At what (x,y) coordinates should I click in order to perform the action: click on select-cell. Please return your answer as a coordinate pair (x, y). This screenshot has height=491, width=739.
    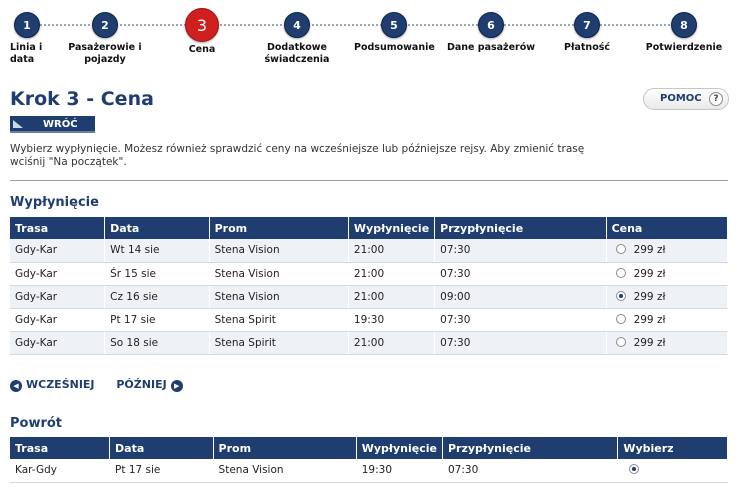
    Looking at the image, I should click on (672, 471).